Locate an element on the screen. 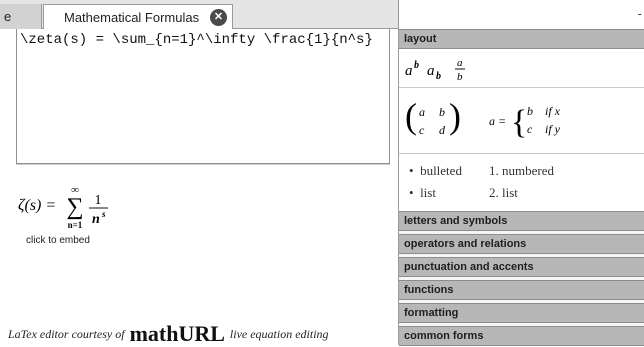  numbered-marker-1: 1. is located at coordinates (494, 170).